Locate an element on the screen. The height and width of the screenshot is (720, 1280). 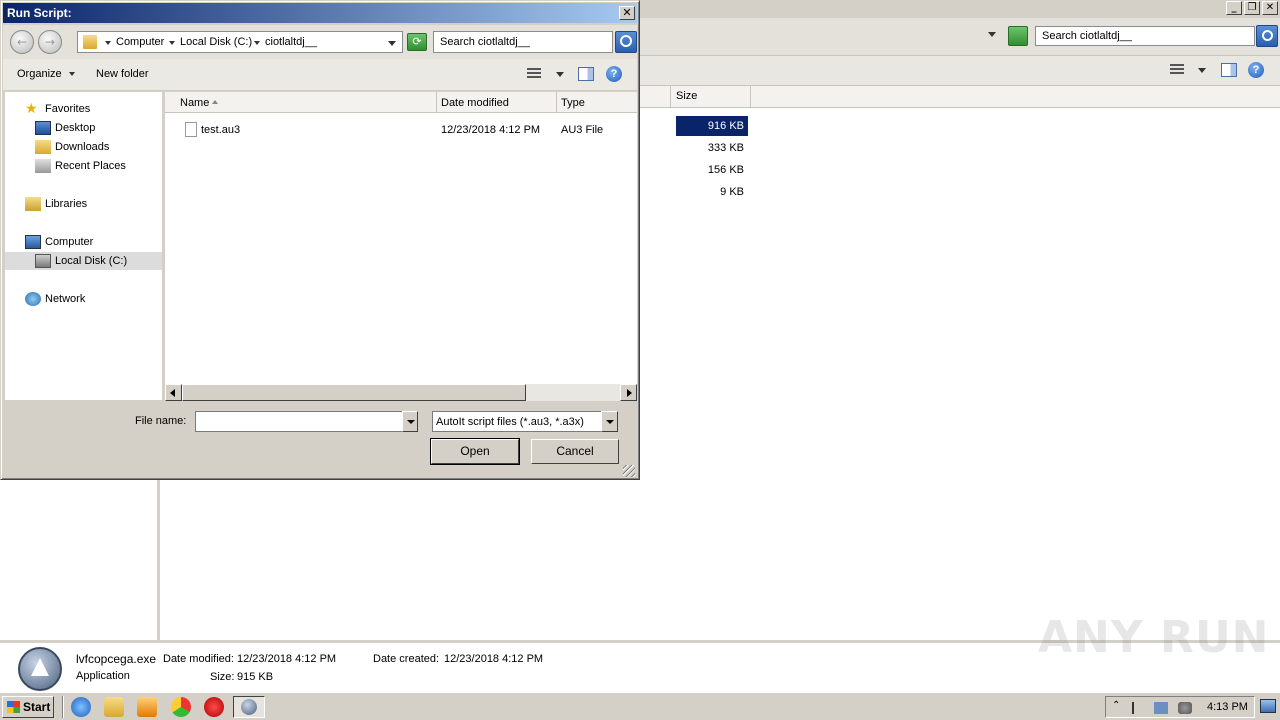
breadcrumb-item: Computer is located at coordinates (140, 42).